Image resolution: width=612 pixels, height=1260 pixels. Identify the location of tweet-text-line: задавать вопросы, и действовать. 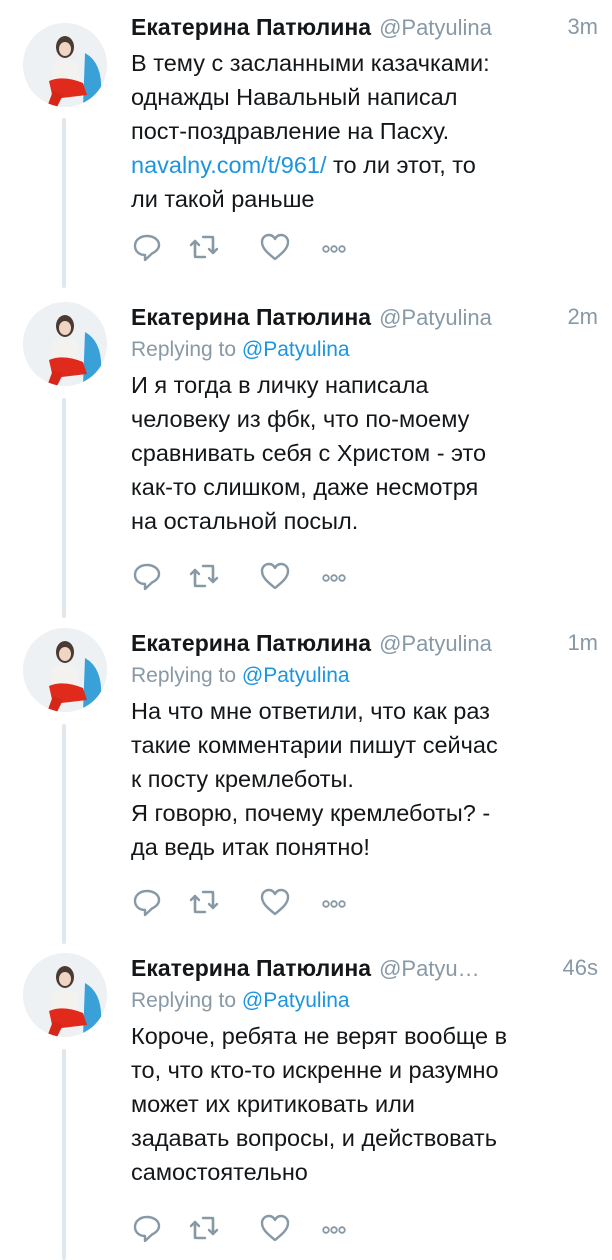
(314, 1138).